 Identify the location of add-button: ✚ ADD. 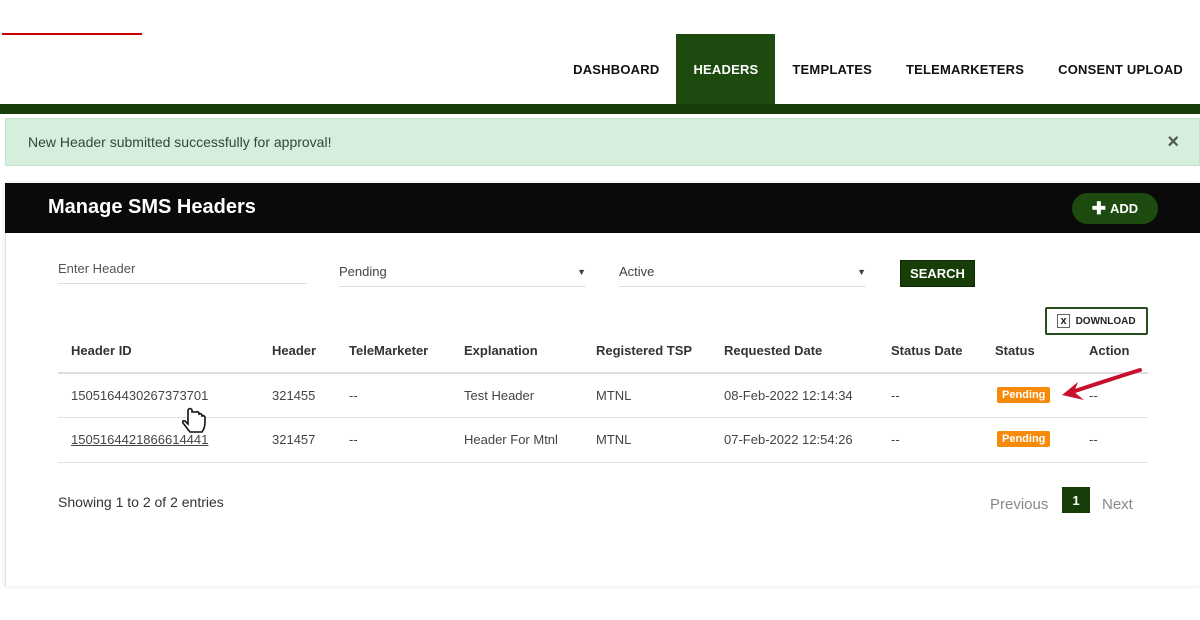
(1115, 208).